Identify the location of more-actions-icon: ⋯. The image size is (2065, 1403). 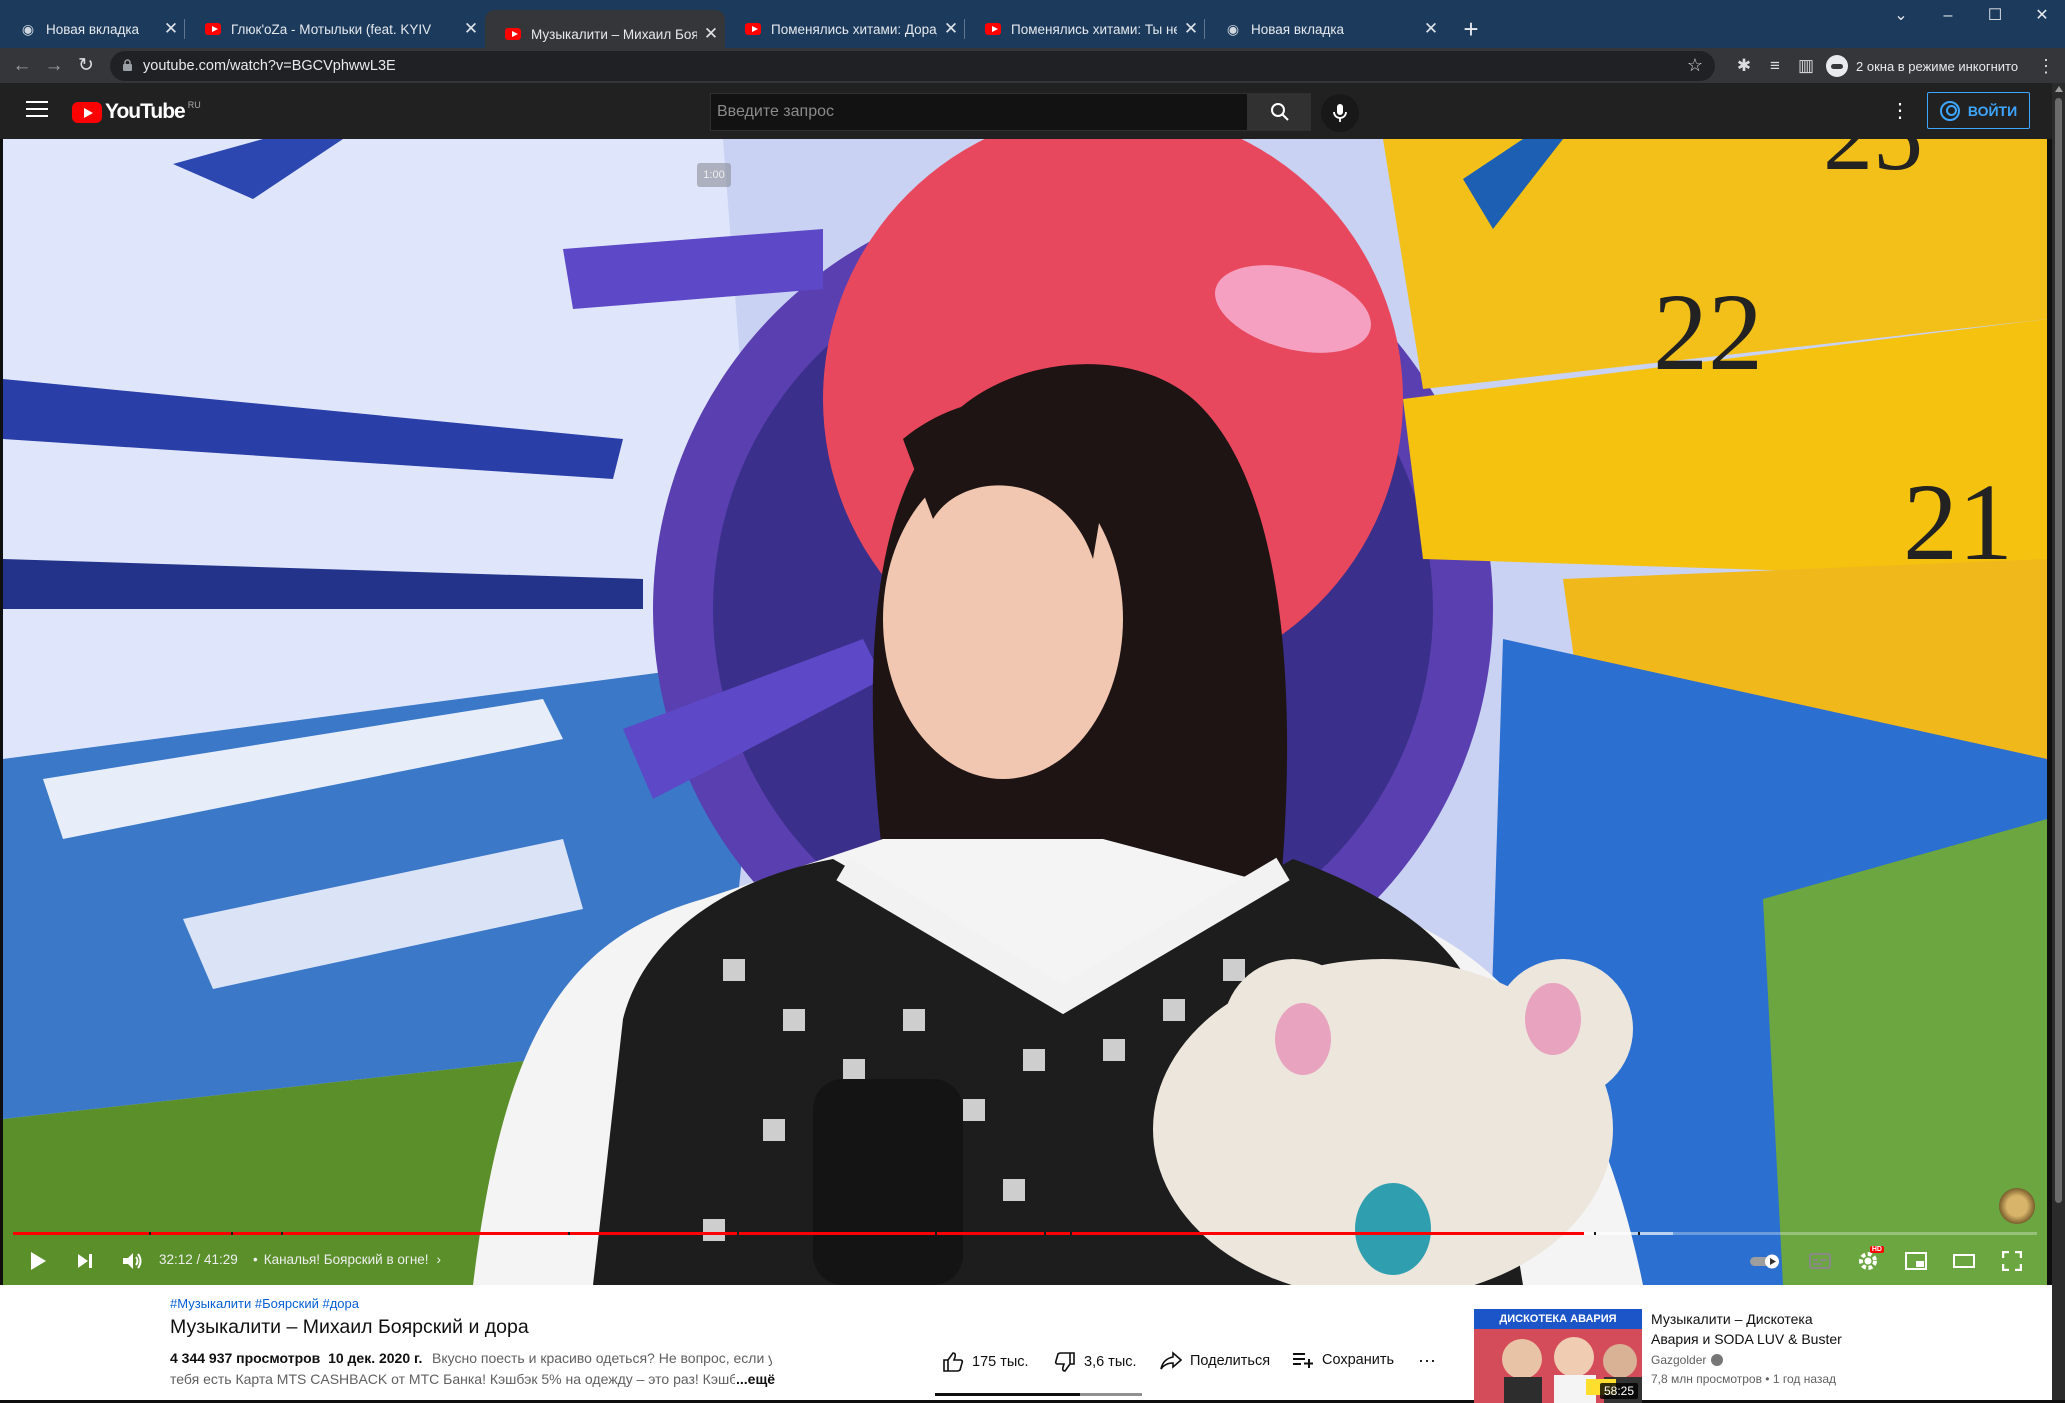
(1427, 1361).